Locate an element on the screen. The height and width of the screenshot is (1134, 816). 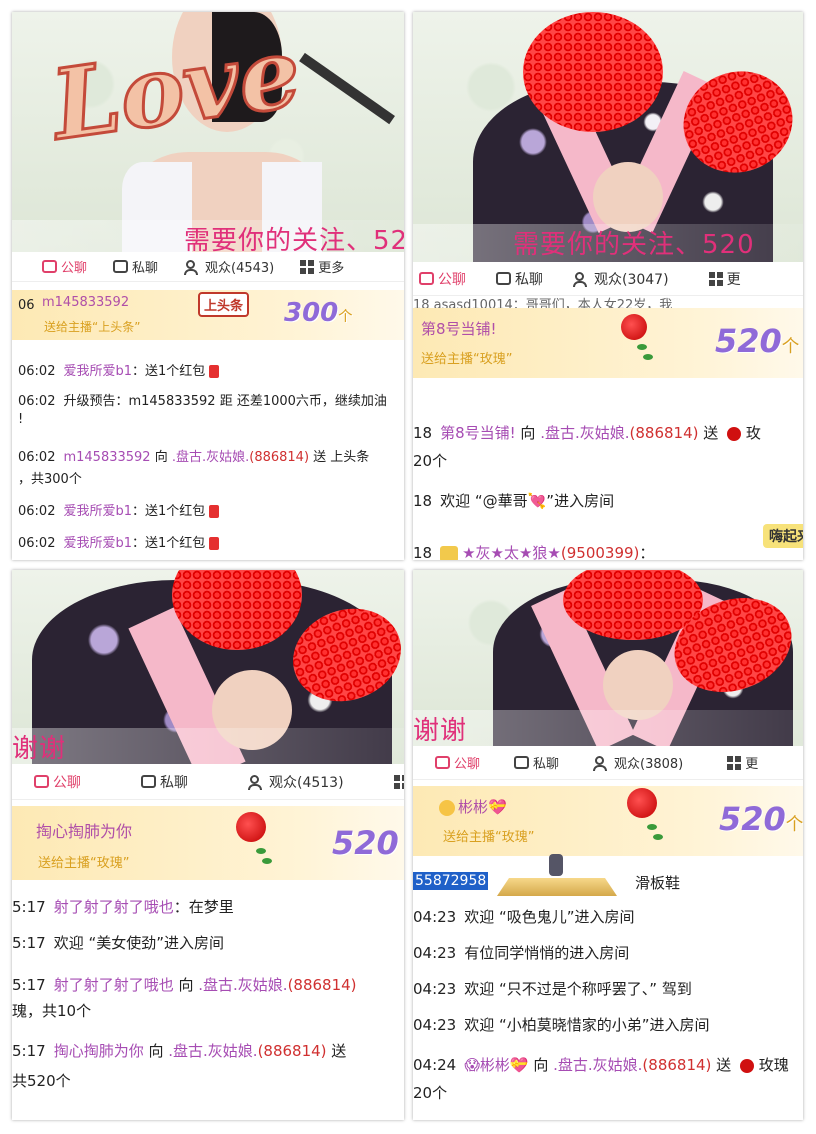
gift-sender: m145833592 is located at coordinates (86, 302).